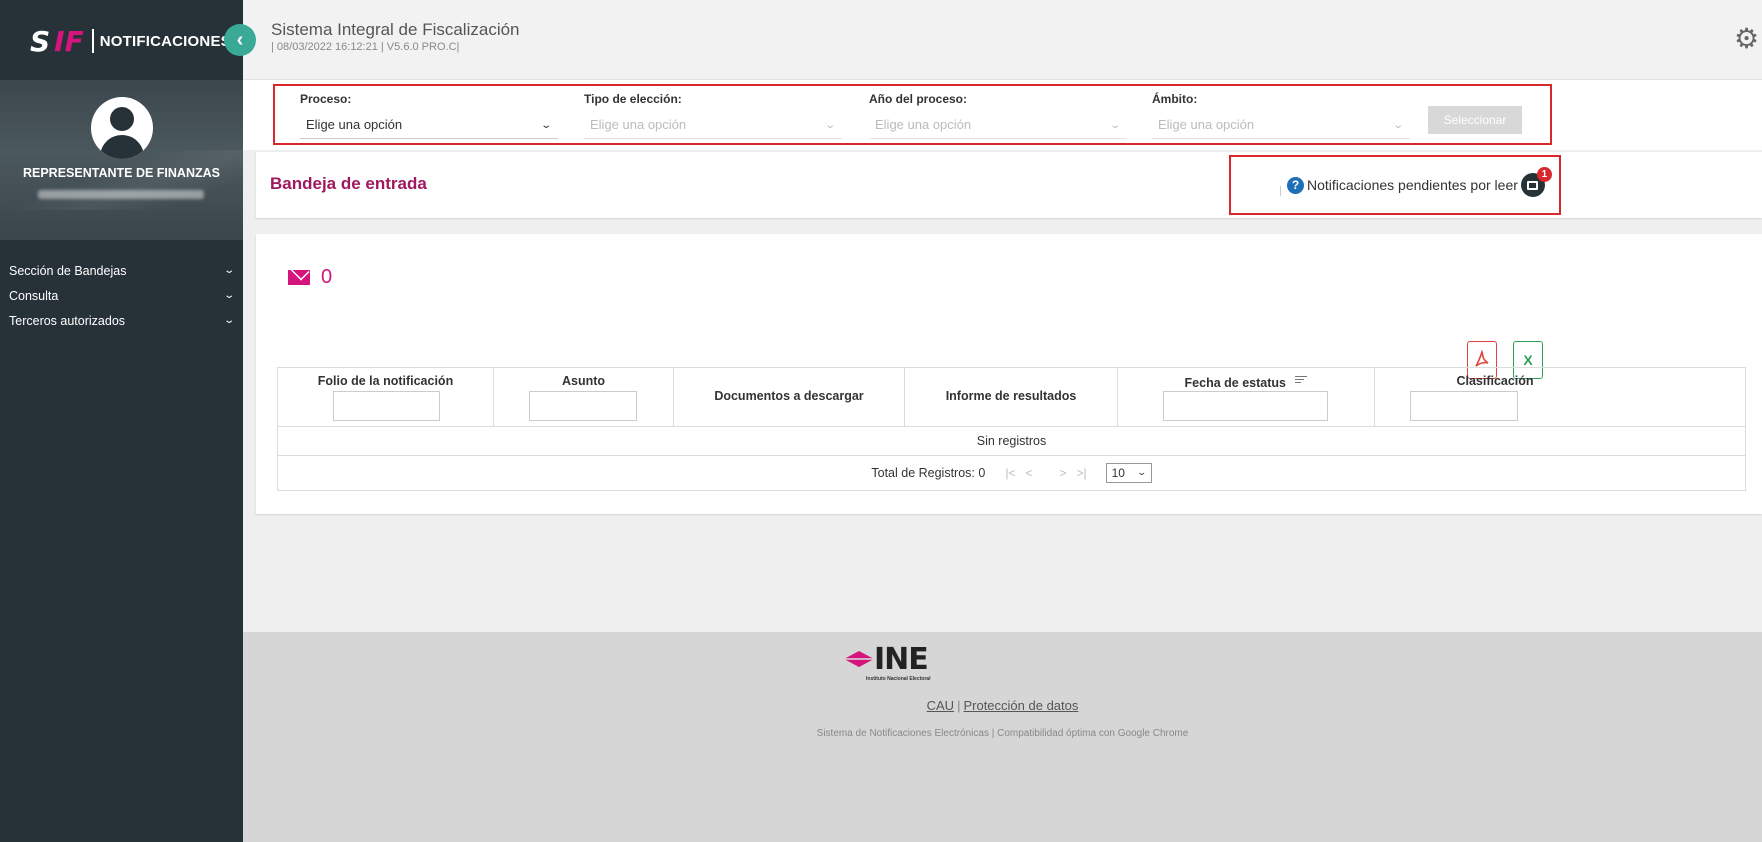  What do you see at coordinates (165, 41) in the screenshot?
I see `app-section-title: NOTIFICACIONES` at bounding box center [165, 41].